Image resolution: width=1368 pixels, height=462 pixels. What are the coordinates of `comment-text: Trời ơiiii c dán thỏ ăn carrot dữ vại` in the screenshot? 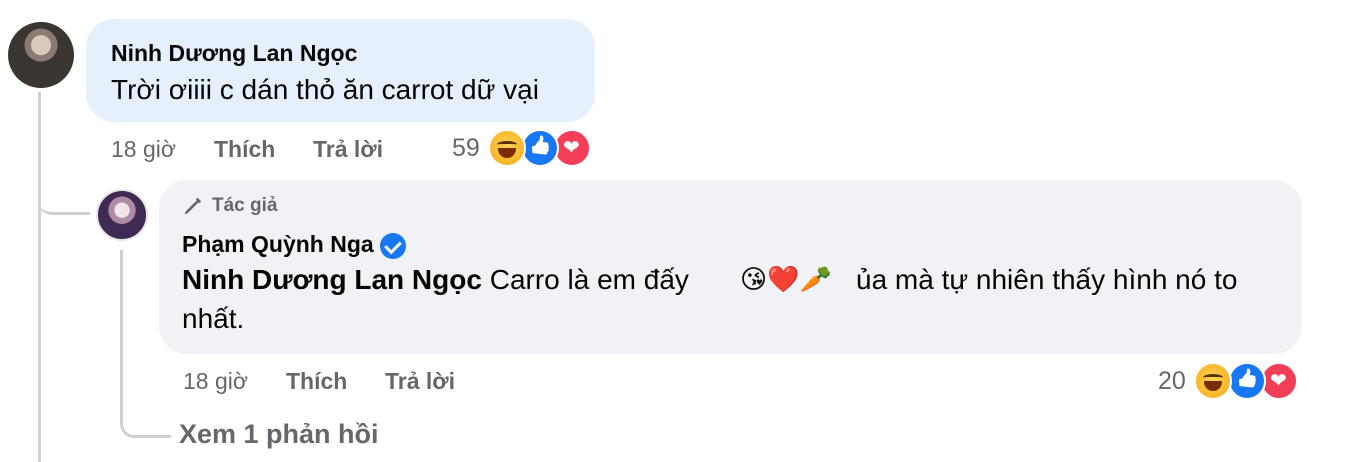 It's located at (325, 89).